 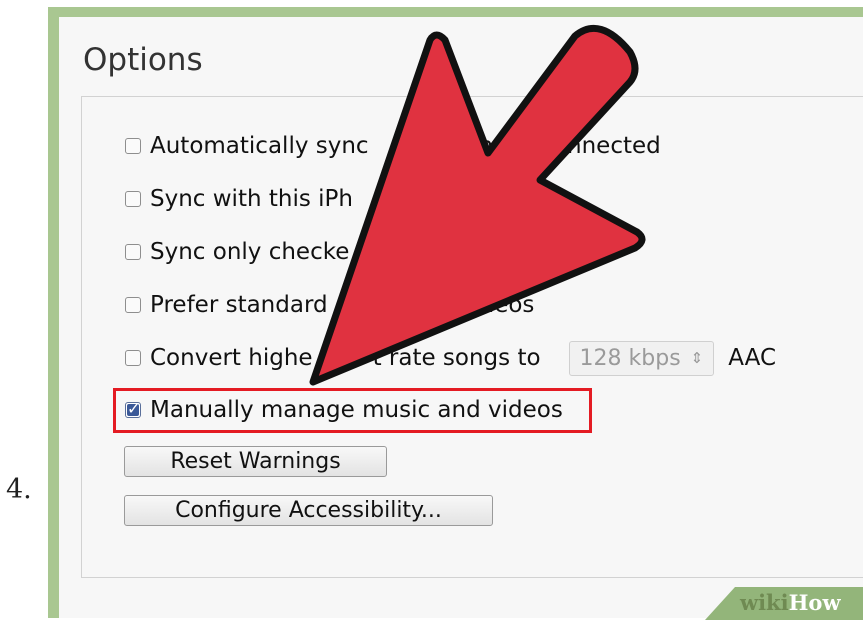 What do you see at coordinates (255, 461) in the screenshot?
I see `reset-warnings-button: Reset Warnings` at bounding box center [255, 461].